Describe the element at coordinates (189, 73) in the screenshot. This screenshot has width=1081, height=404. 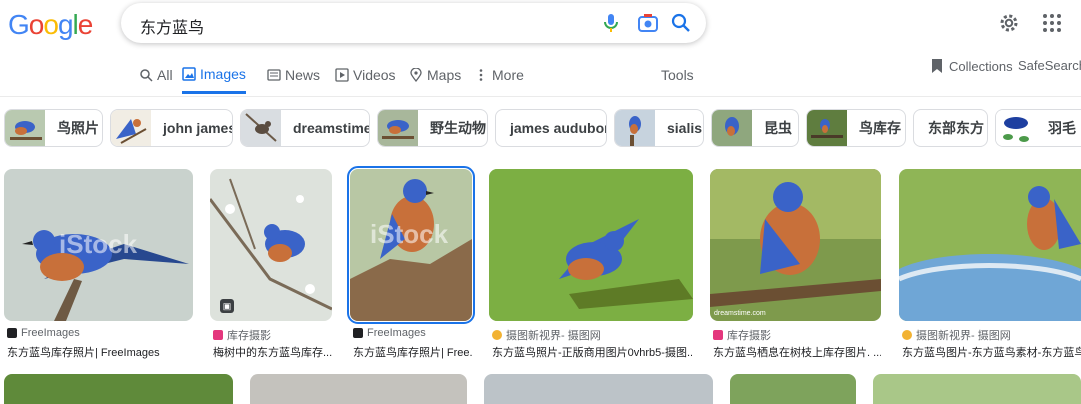
I see `image-icon` at that location.